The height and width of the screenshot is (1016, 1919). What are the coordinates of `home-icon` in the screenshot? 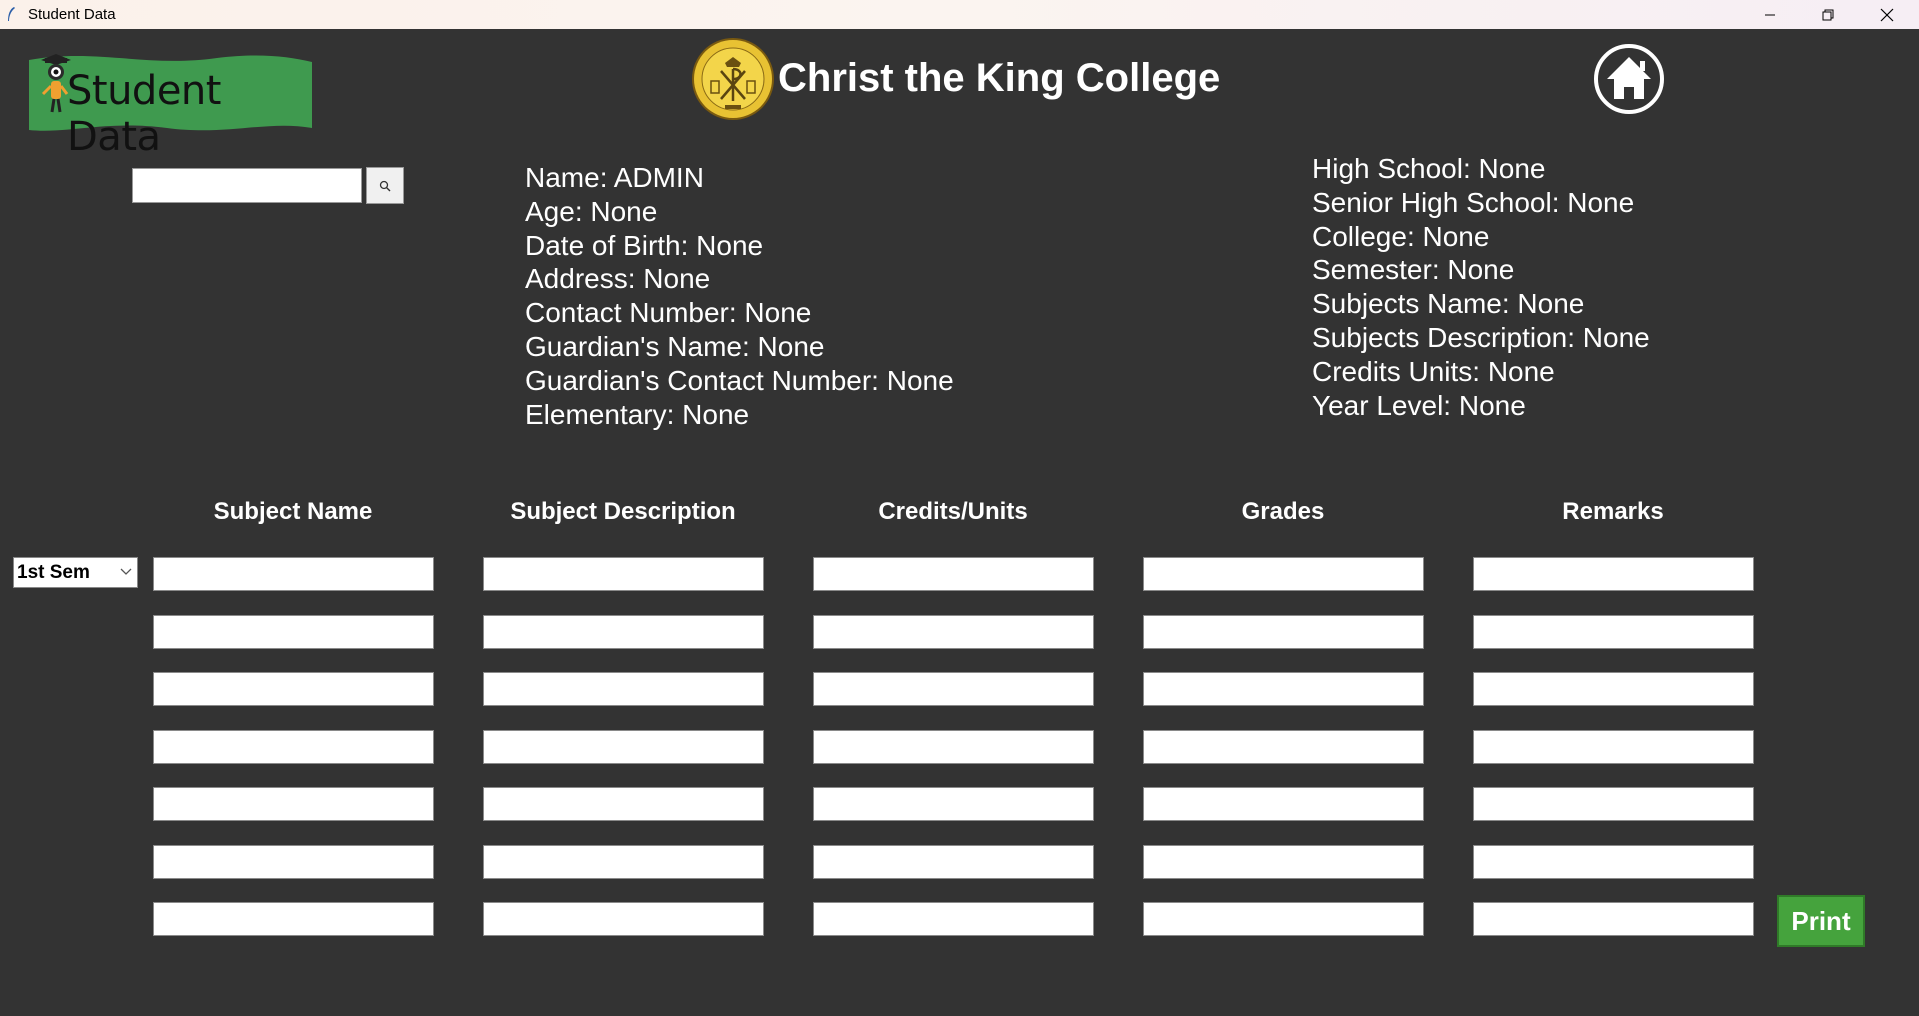 It's located at (1629, 79).